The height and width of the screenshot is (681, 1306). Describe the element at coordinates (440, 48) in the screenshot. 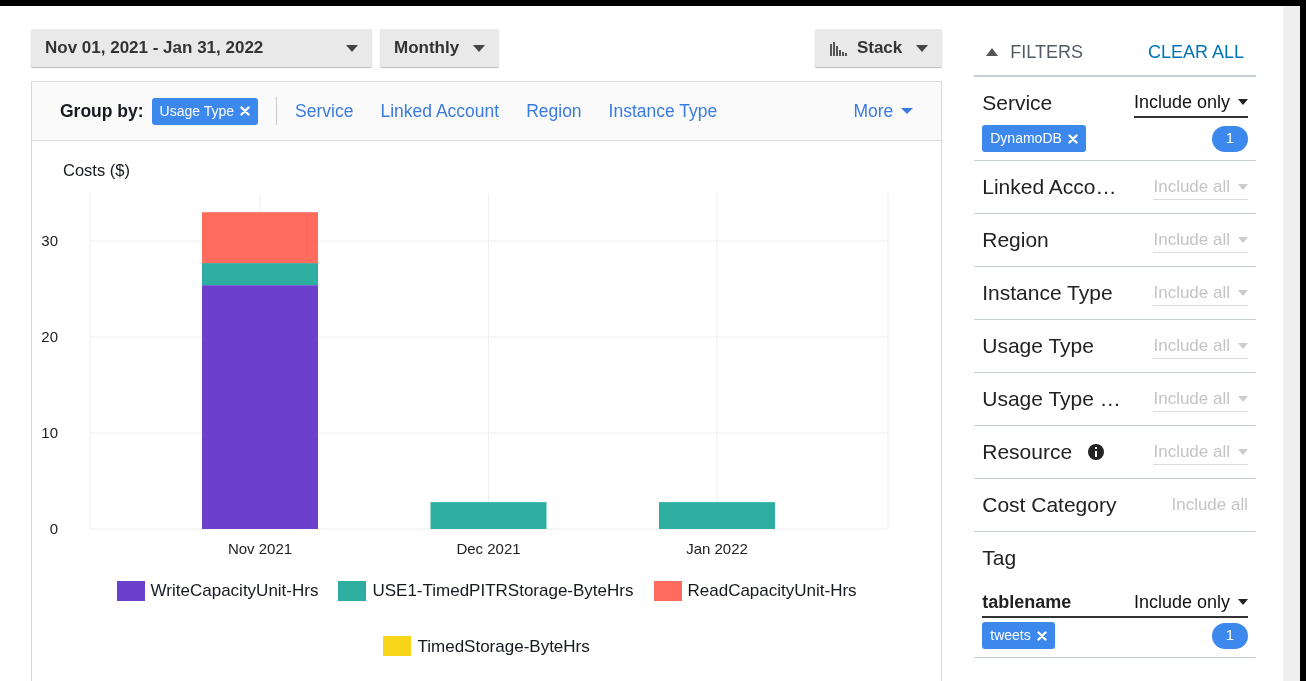

I see `granularity-dropdown: Monthly` at that location.